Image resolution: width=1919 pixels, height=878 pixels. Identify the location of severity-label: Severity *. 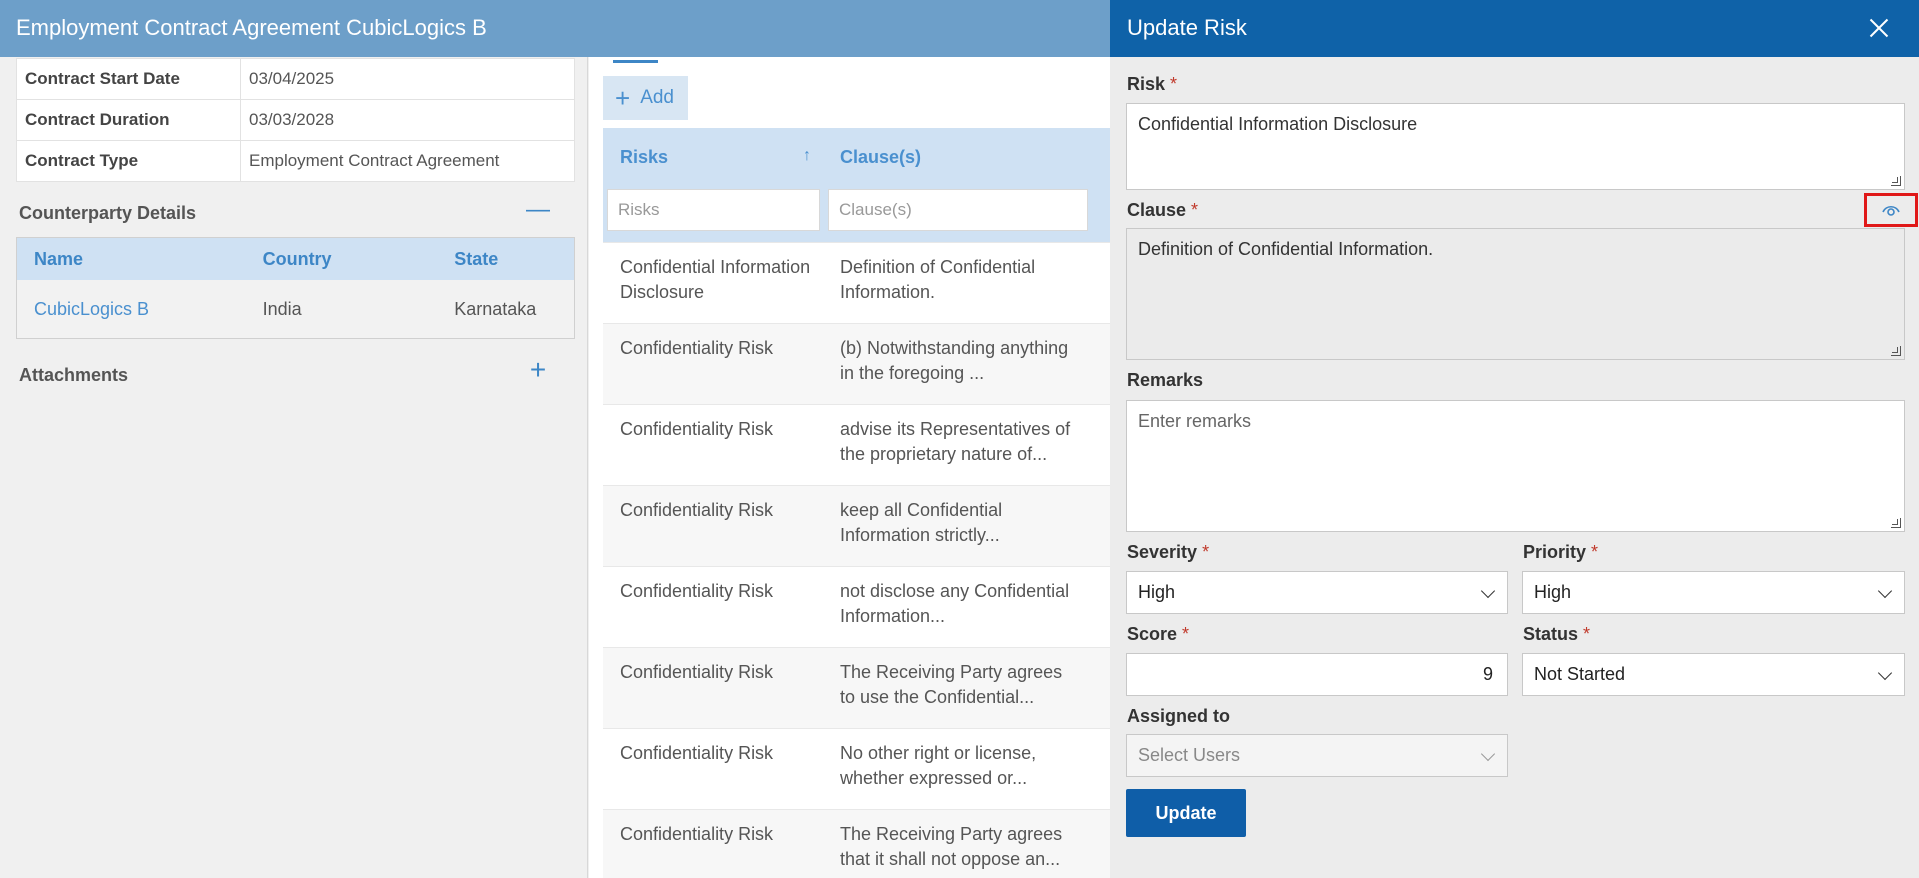
(1168, 552).